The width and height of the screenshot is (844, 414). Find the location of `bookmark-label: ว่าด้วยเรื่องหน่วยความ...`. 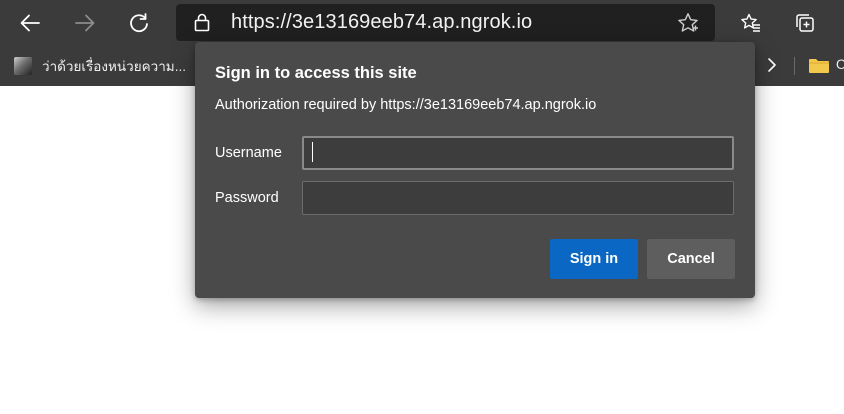

bookmark-label: ว่าด้วยเรื่องหน่วยความ... is located at coordinates (114, 66).